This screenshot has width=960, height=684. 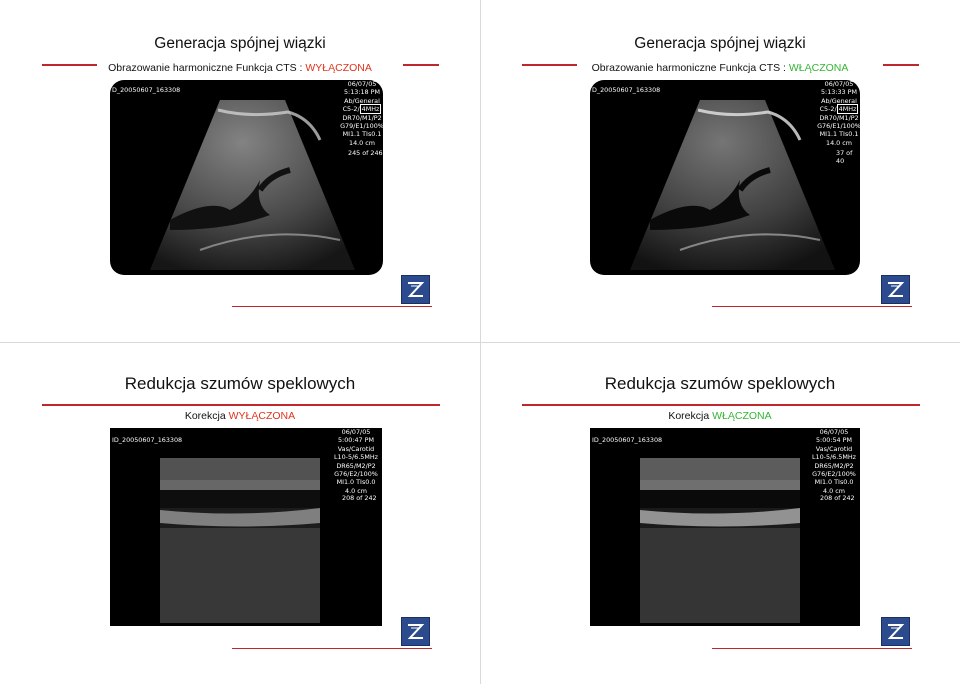 I want to click on scan-time: 5:13:18 PM, so click(x=362, y=92).